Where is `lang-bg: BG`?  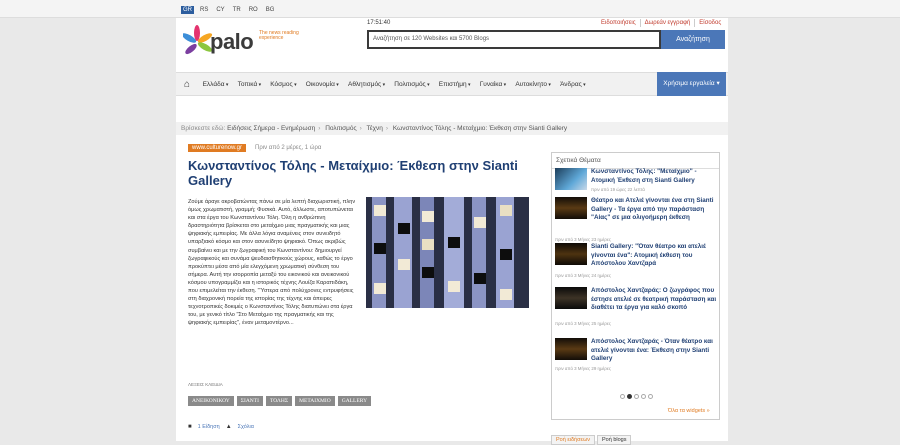
lang-bg: BG is located at coordinates (270, 10).